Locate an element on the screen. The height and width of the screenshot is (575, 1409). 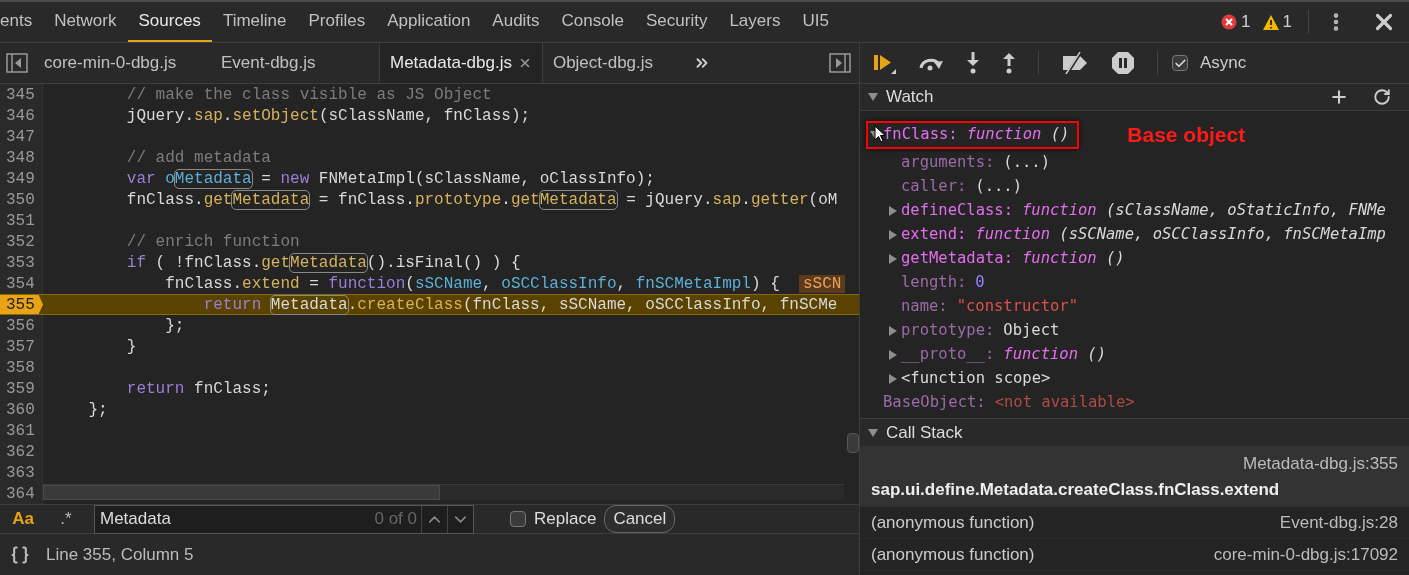
toggle-debugger-icon is located at coordinates (840, 63).